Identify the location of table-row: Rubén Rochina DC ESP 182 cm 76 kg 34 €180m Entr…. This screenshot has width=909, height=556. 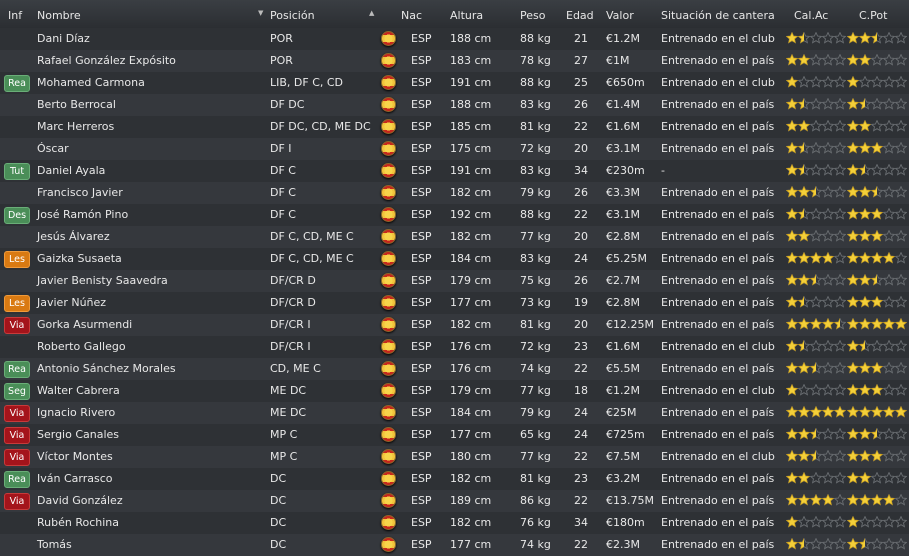
(454, 523).